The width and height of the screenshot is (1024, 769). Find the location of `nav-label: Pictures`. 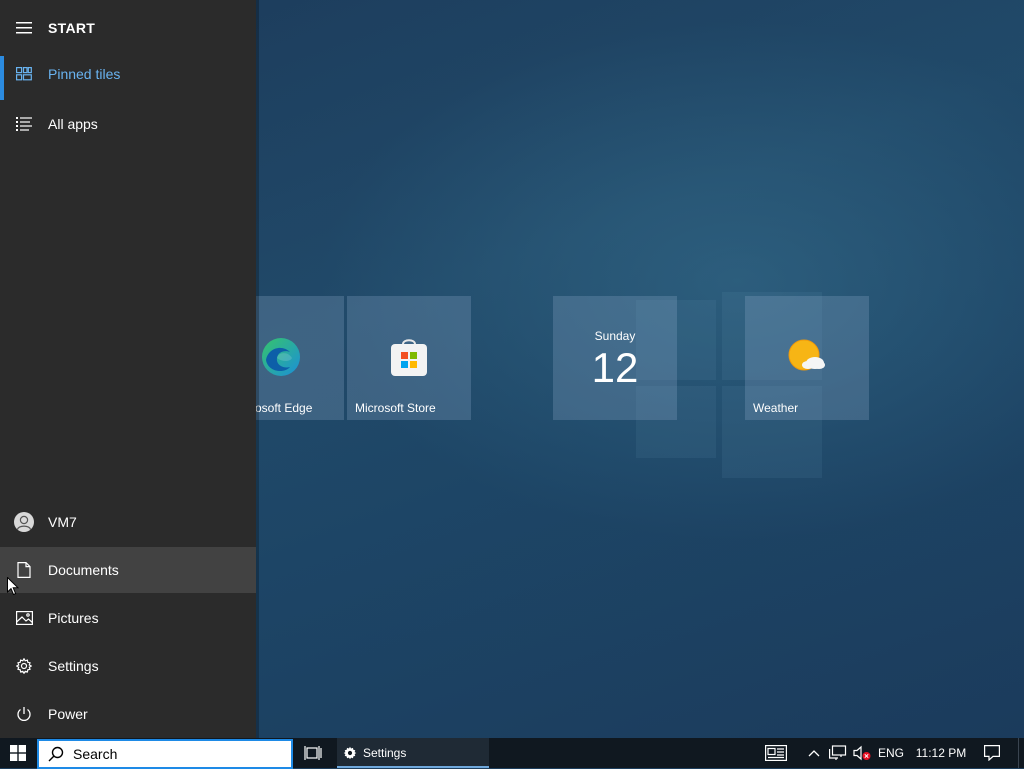

nav-label: Pictures is located at coordinates (73, 618).